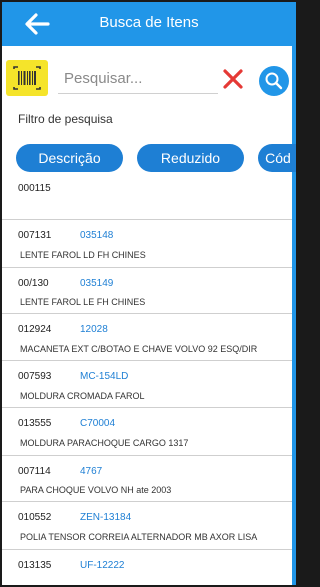  What do you see at coordinates (35, 376) in the screenshot?
I see `item-code: 007593` at bounding box center [35, 376].